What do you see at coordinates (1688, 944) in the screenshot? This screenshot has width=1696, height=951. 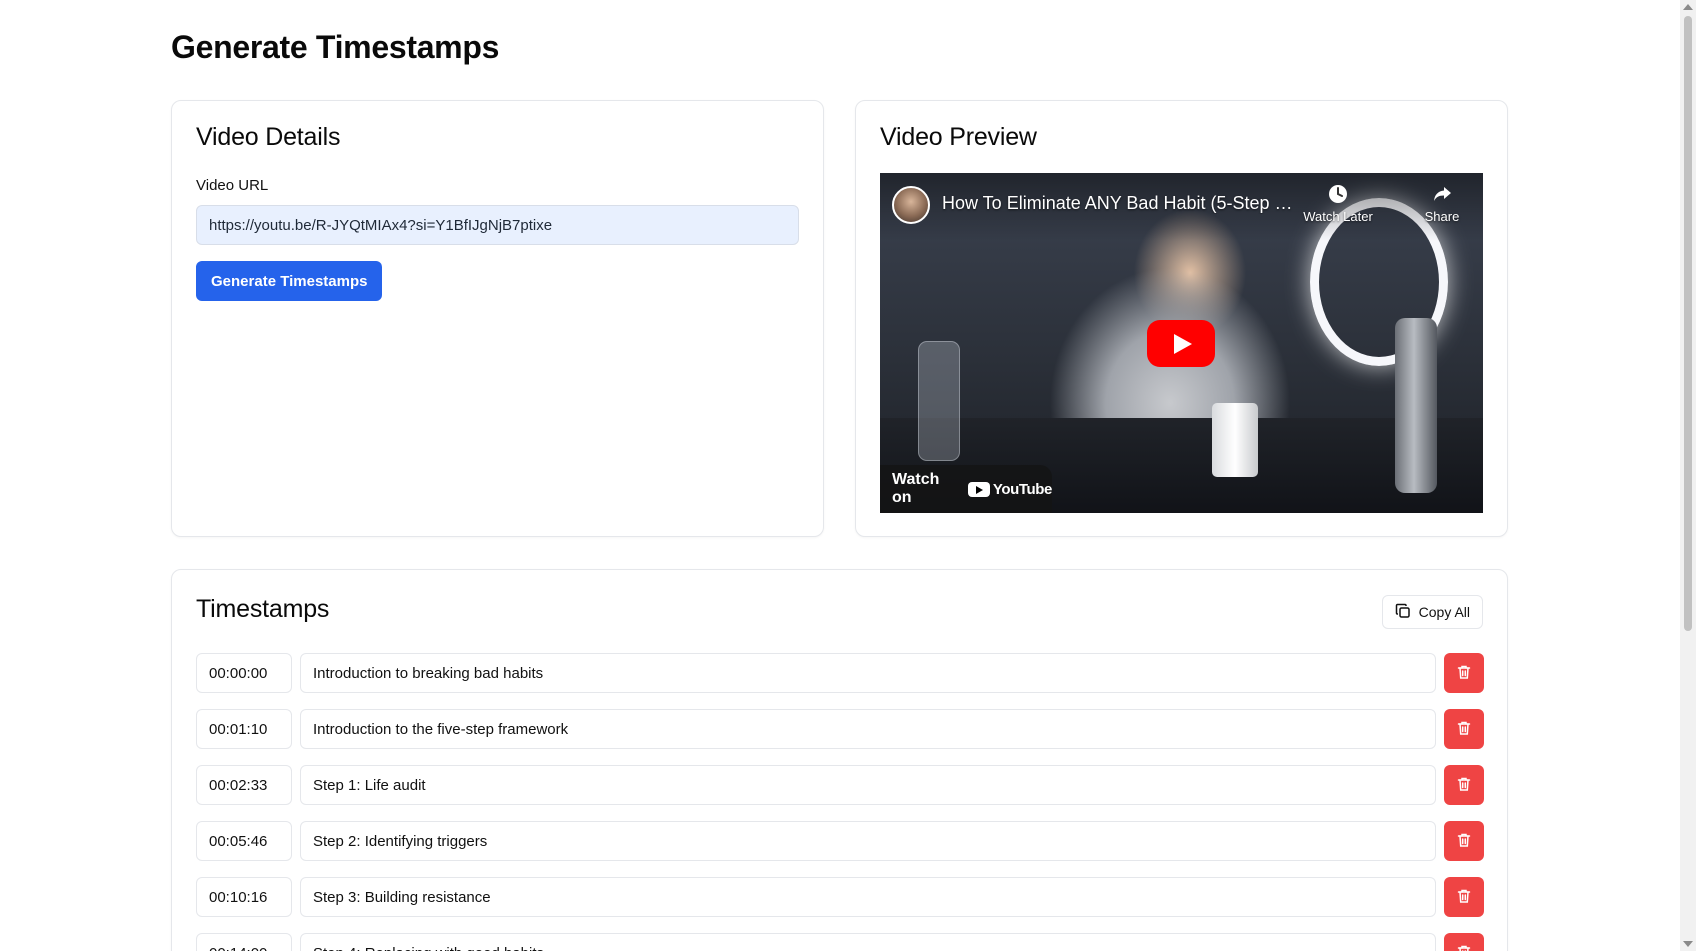 I see `scroll-down-arrow-icon` at bounding box center [1688, 944].